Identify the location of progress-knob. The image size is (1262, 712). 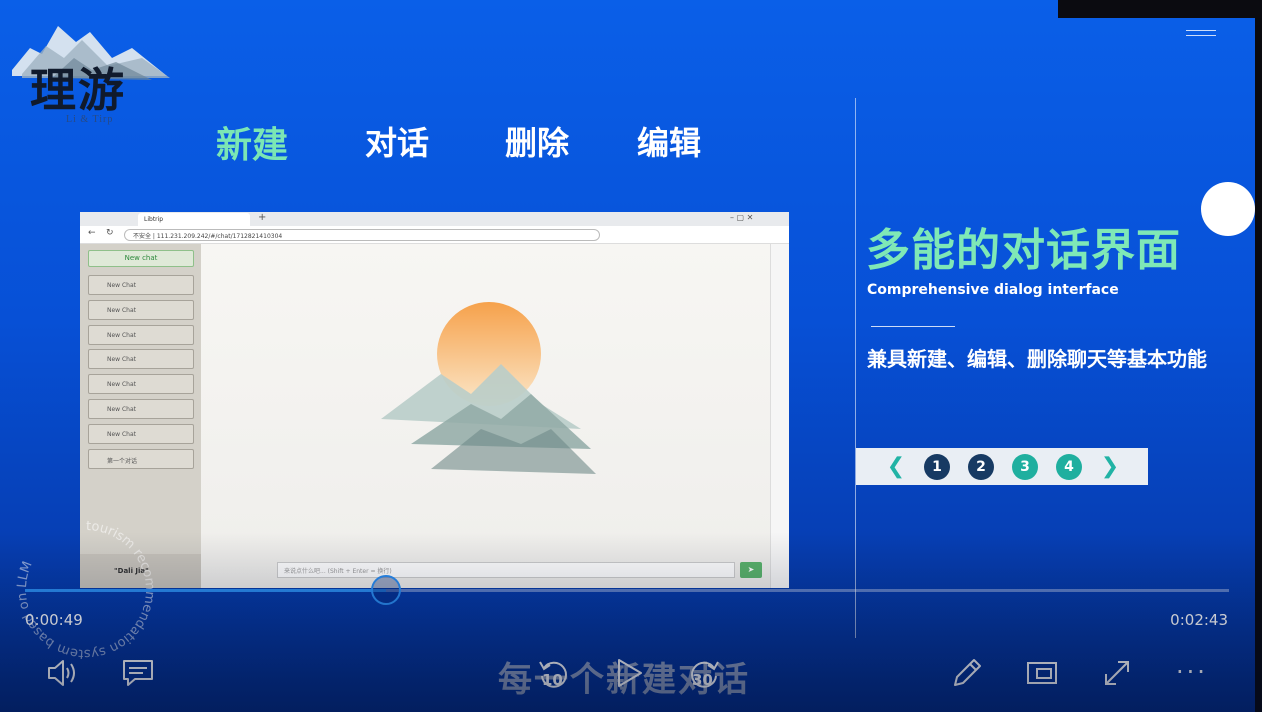
(386, 590).